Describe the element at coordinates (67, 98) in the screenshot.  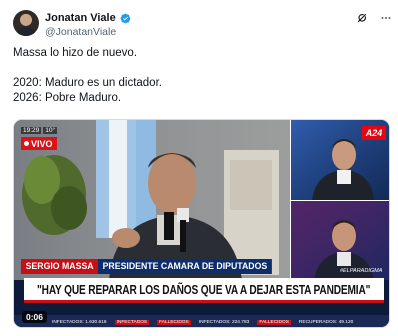
I see `tweet-text-line: 2026: Pobre Maduro.` at that location.